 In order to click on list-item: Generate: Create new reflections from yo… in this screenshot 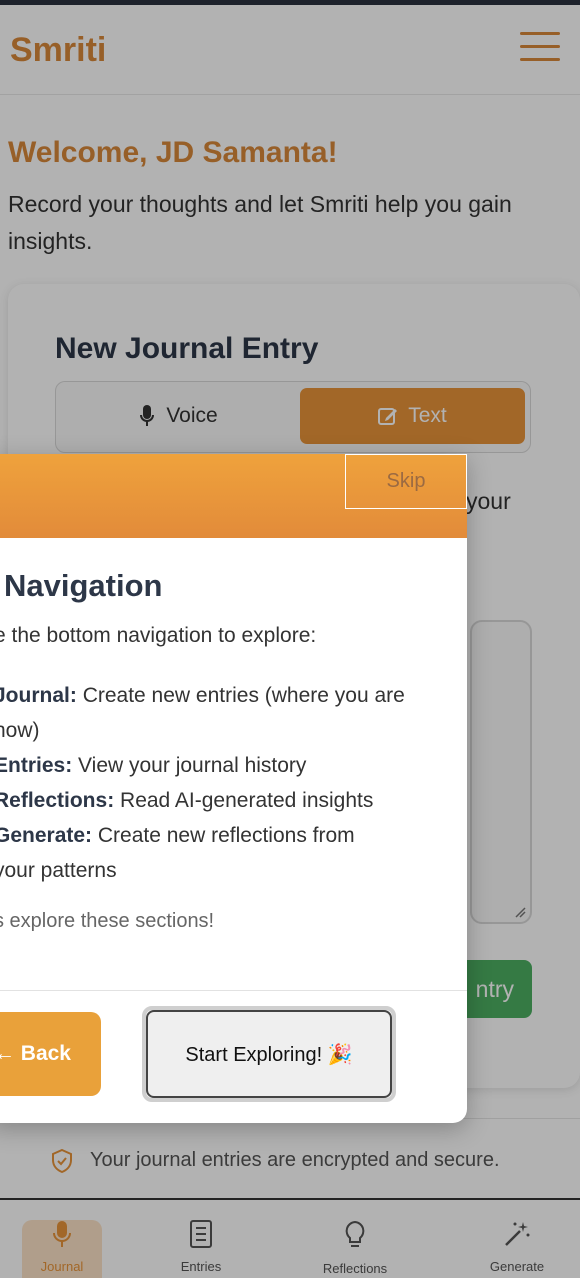, I will do `click(177, 853)`.